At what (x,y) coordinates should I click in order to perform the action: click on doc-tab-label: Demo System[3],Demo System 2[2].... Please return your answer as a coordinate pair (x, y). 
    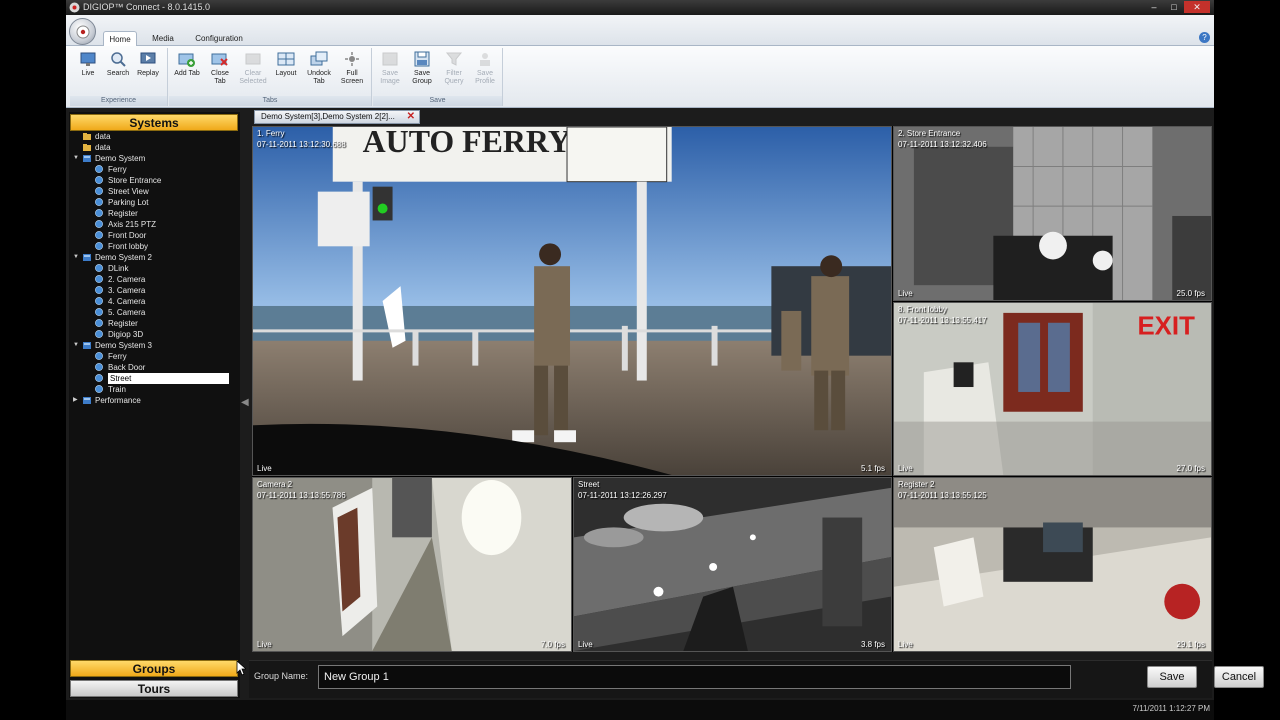
    Looking at the image, I should click on (328, 116).